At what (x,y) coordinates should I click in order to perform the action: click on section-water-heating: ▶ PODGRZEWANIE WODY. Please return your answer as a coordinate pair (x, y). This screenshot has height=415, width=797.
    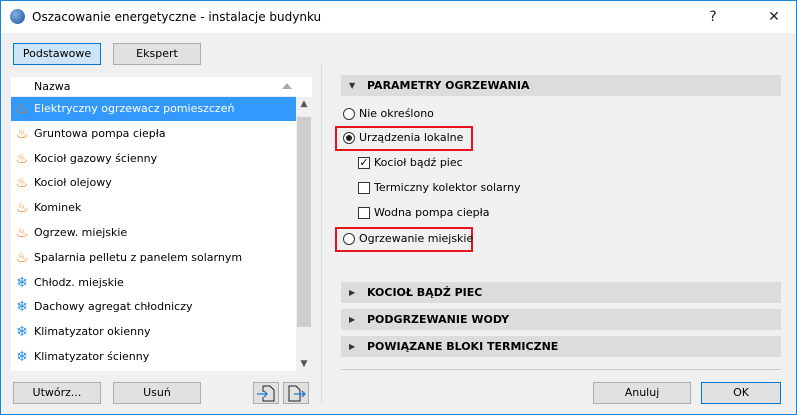
    Looking at the image, I should click on (561, 319).